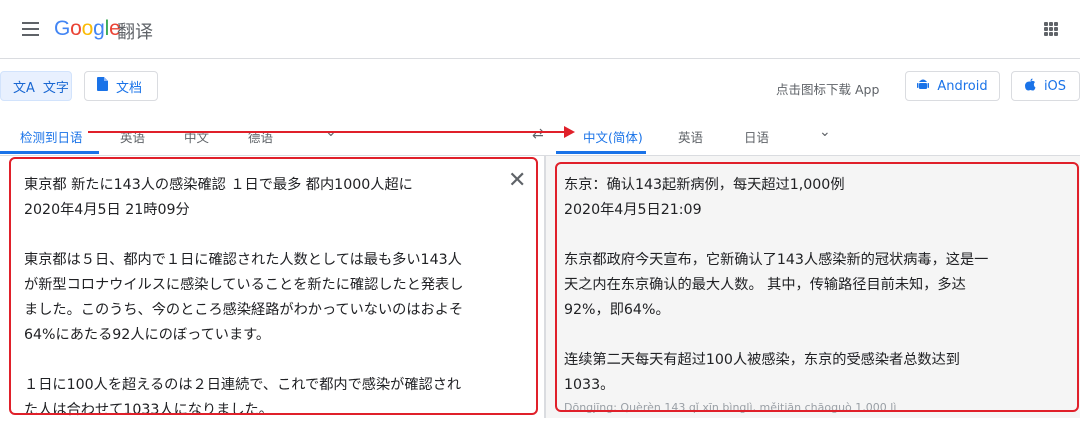 The height and width of the screenshot is (423, 1080). Describe the element at coordinates (99, 28) in the screenshot. I see `logo-letter: g` at that location.